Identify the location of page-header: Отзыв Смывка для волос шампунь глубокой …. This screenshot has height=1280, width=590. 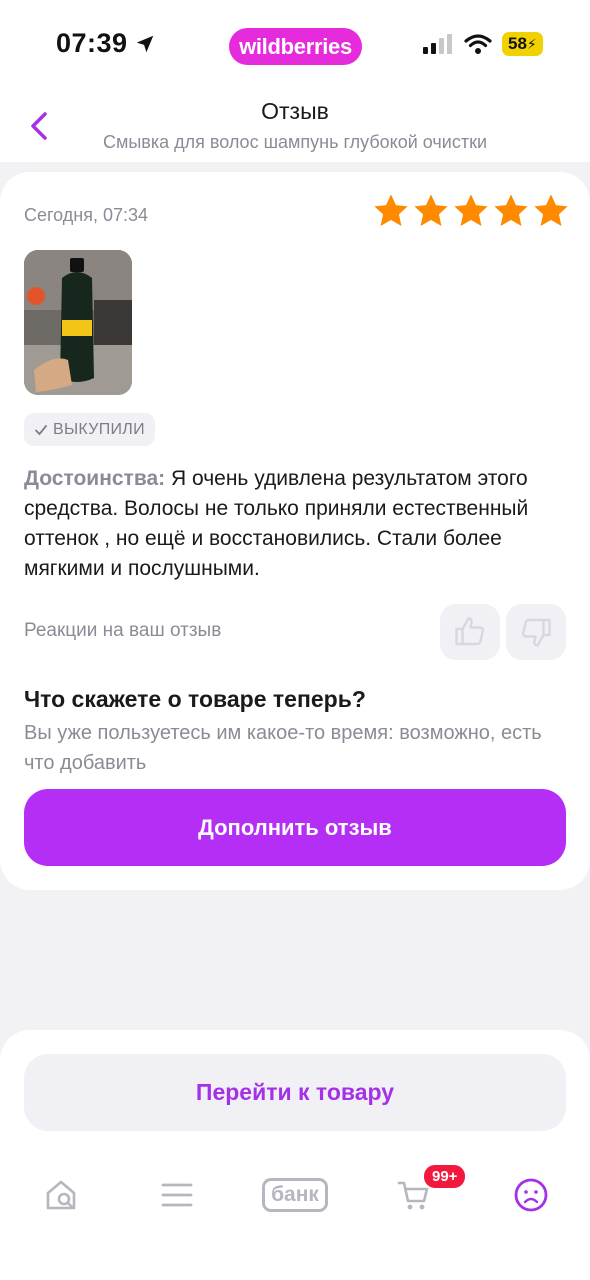
(295, 127).